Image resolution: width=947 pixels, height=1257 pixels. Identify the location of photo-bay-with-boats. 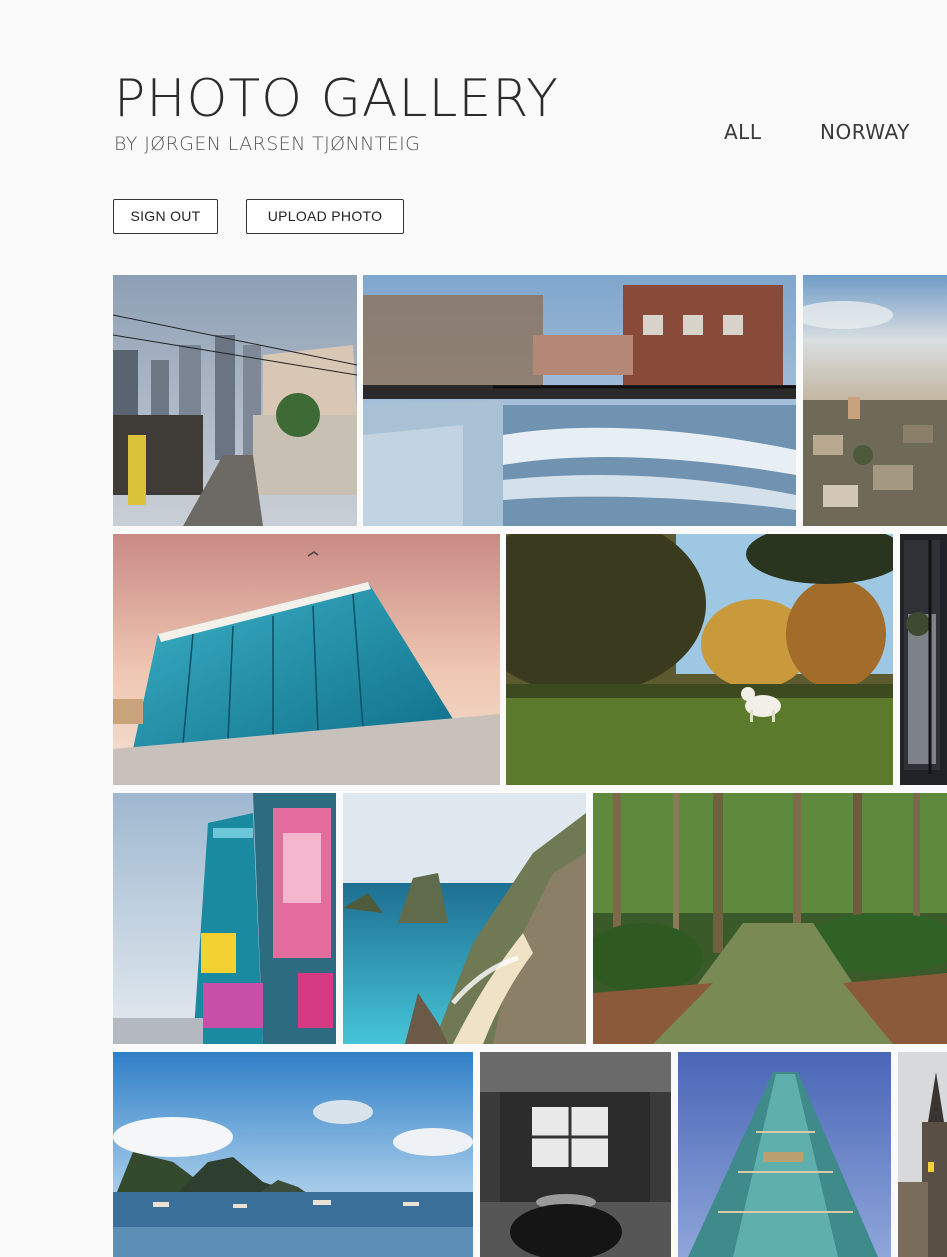
(293, 1154).